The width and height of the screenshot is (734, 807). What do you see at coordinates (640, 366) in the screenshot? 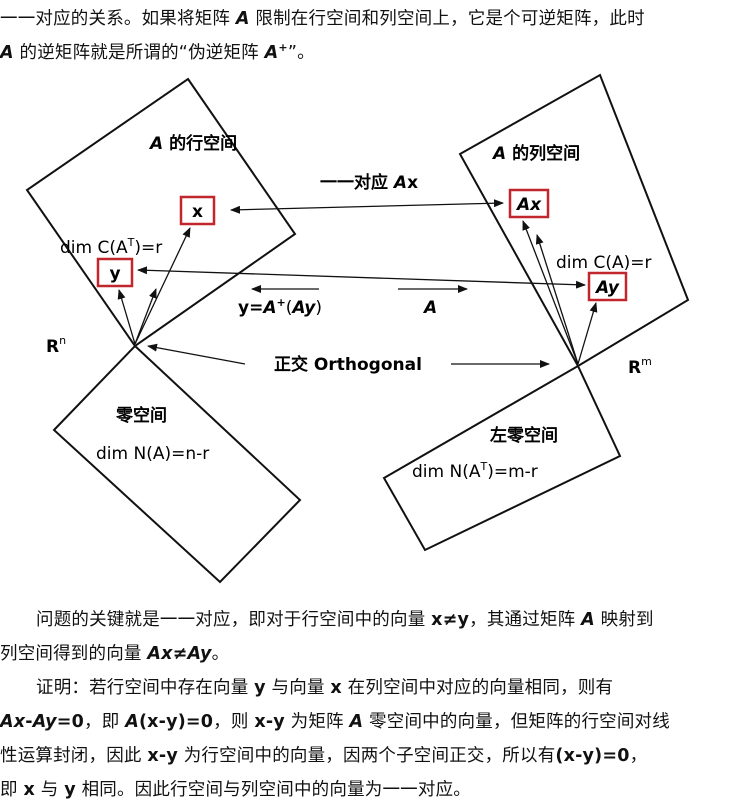
I see `Rm-label: Rm` at bounding box center [640, 366].